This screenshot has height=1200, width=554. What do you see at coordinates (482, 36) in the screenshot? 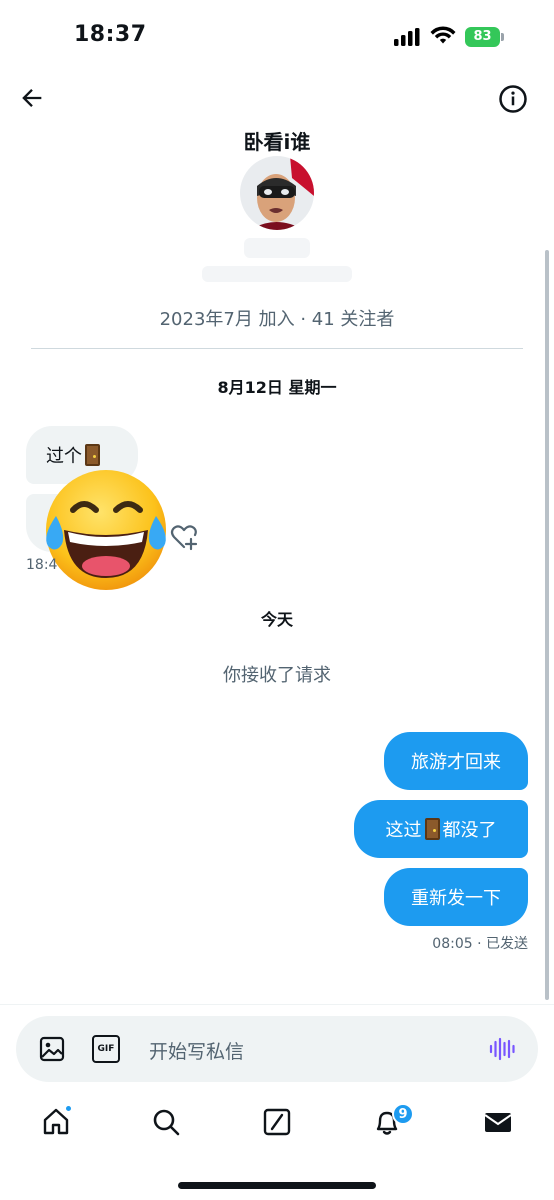
I see `battery-level: 83` at bounding box center [482, 36].